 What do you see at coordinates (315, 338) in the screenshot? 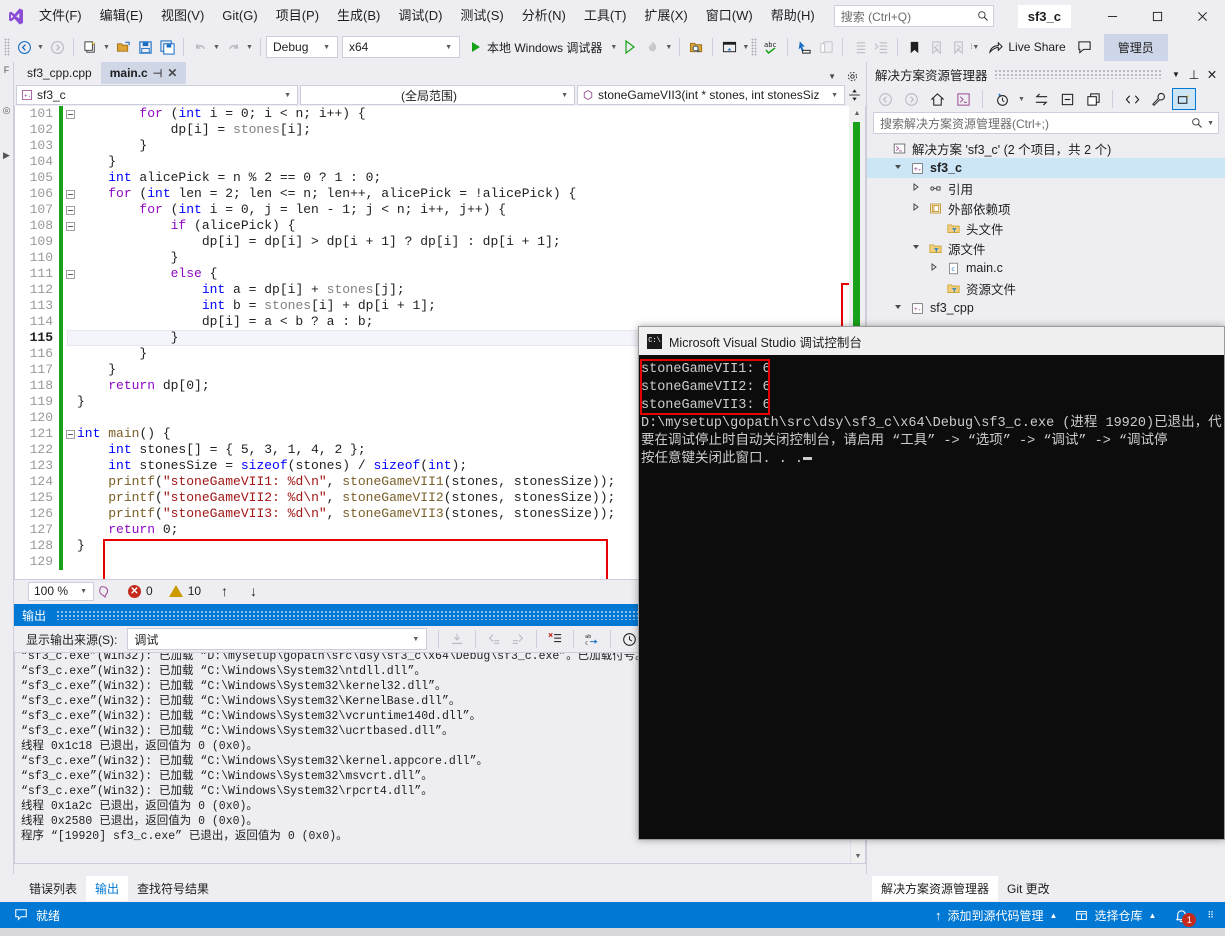
I see `code-line: 115 }` at bounding box center [315, 338].